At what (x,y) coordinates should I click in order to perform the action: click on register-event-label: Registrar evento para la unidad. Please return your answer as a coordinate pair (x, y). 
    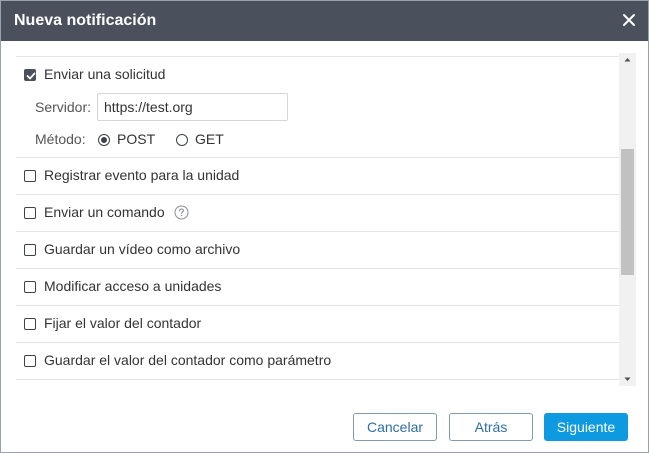
    Looking at the image, I should click on (142, 175).